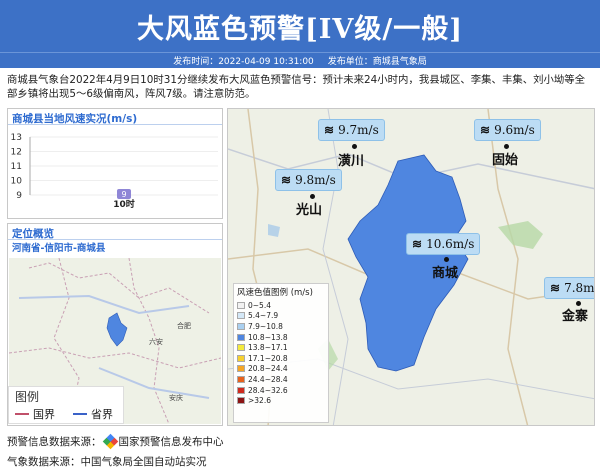 This screenshot has height=471, width=600. Describe the element at coordinates (176, 397) in the screenshot. I see `minimap-label-anqing: 安庆` at that location.